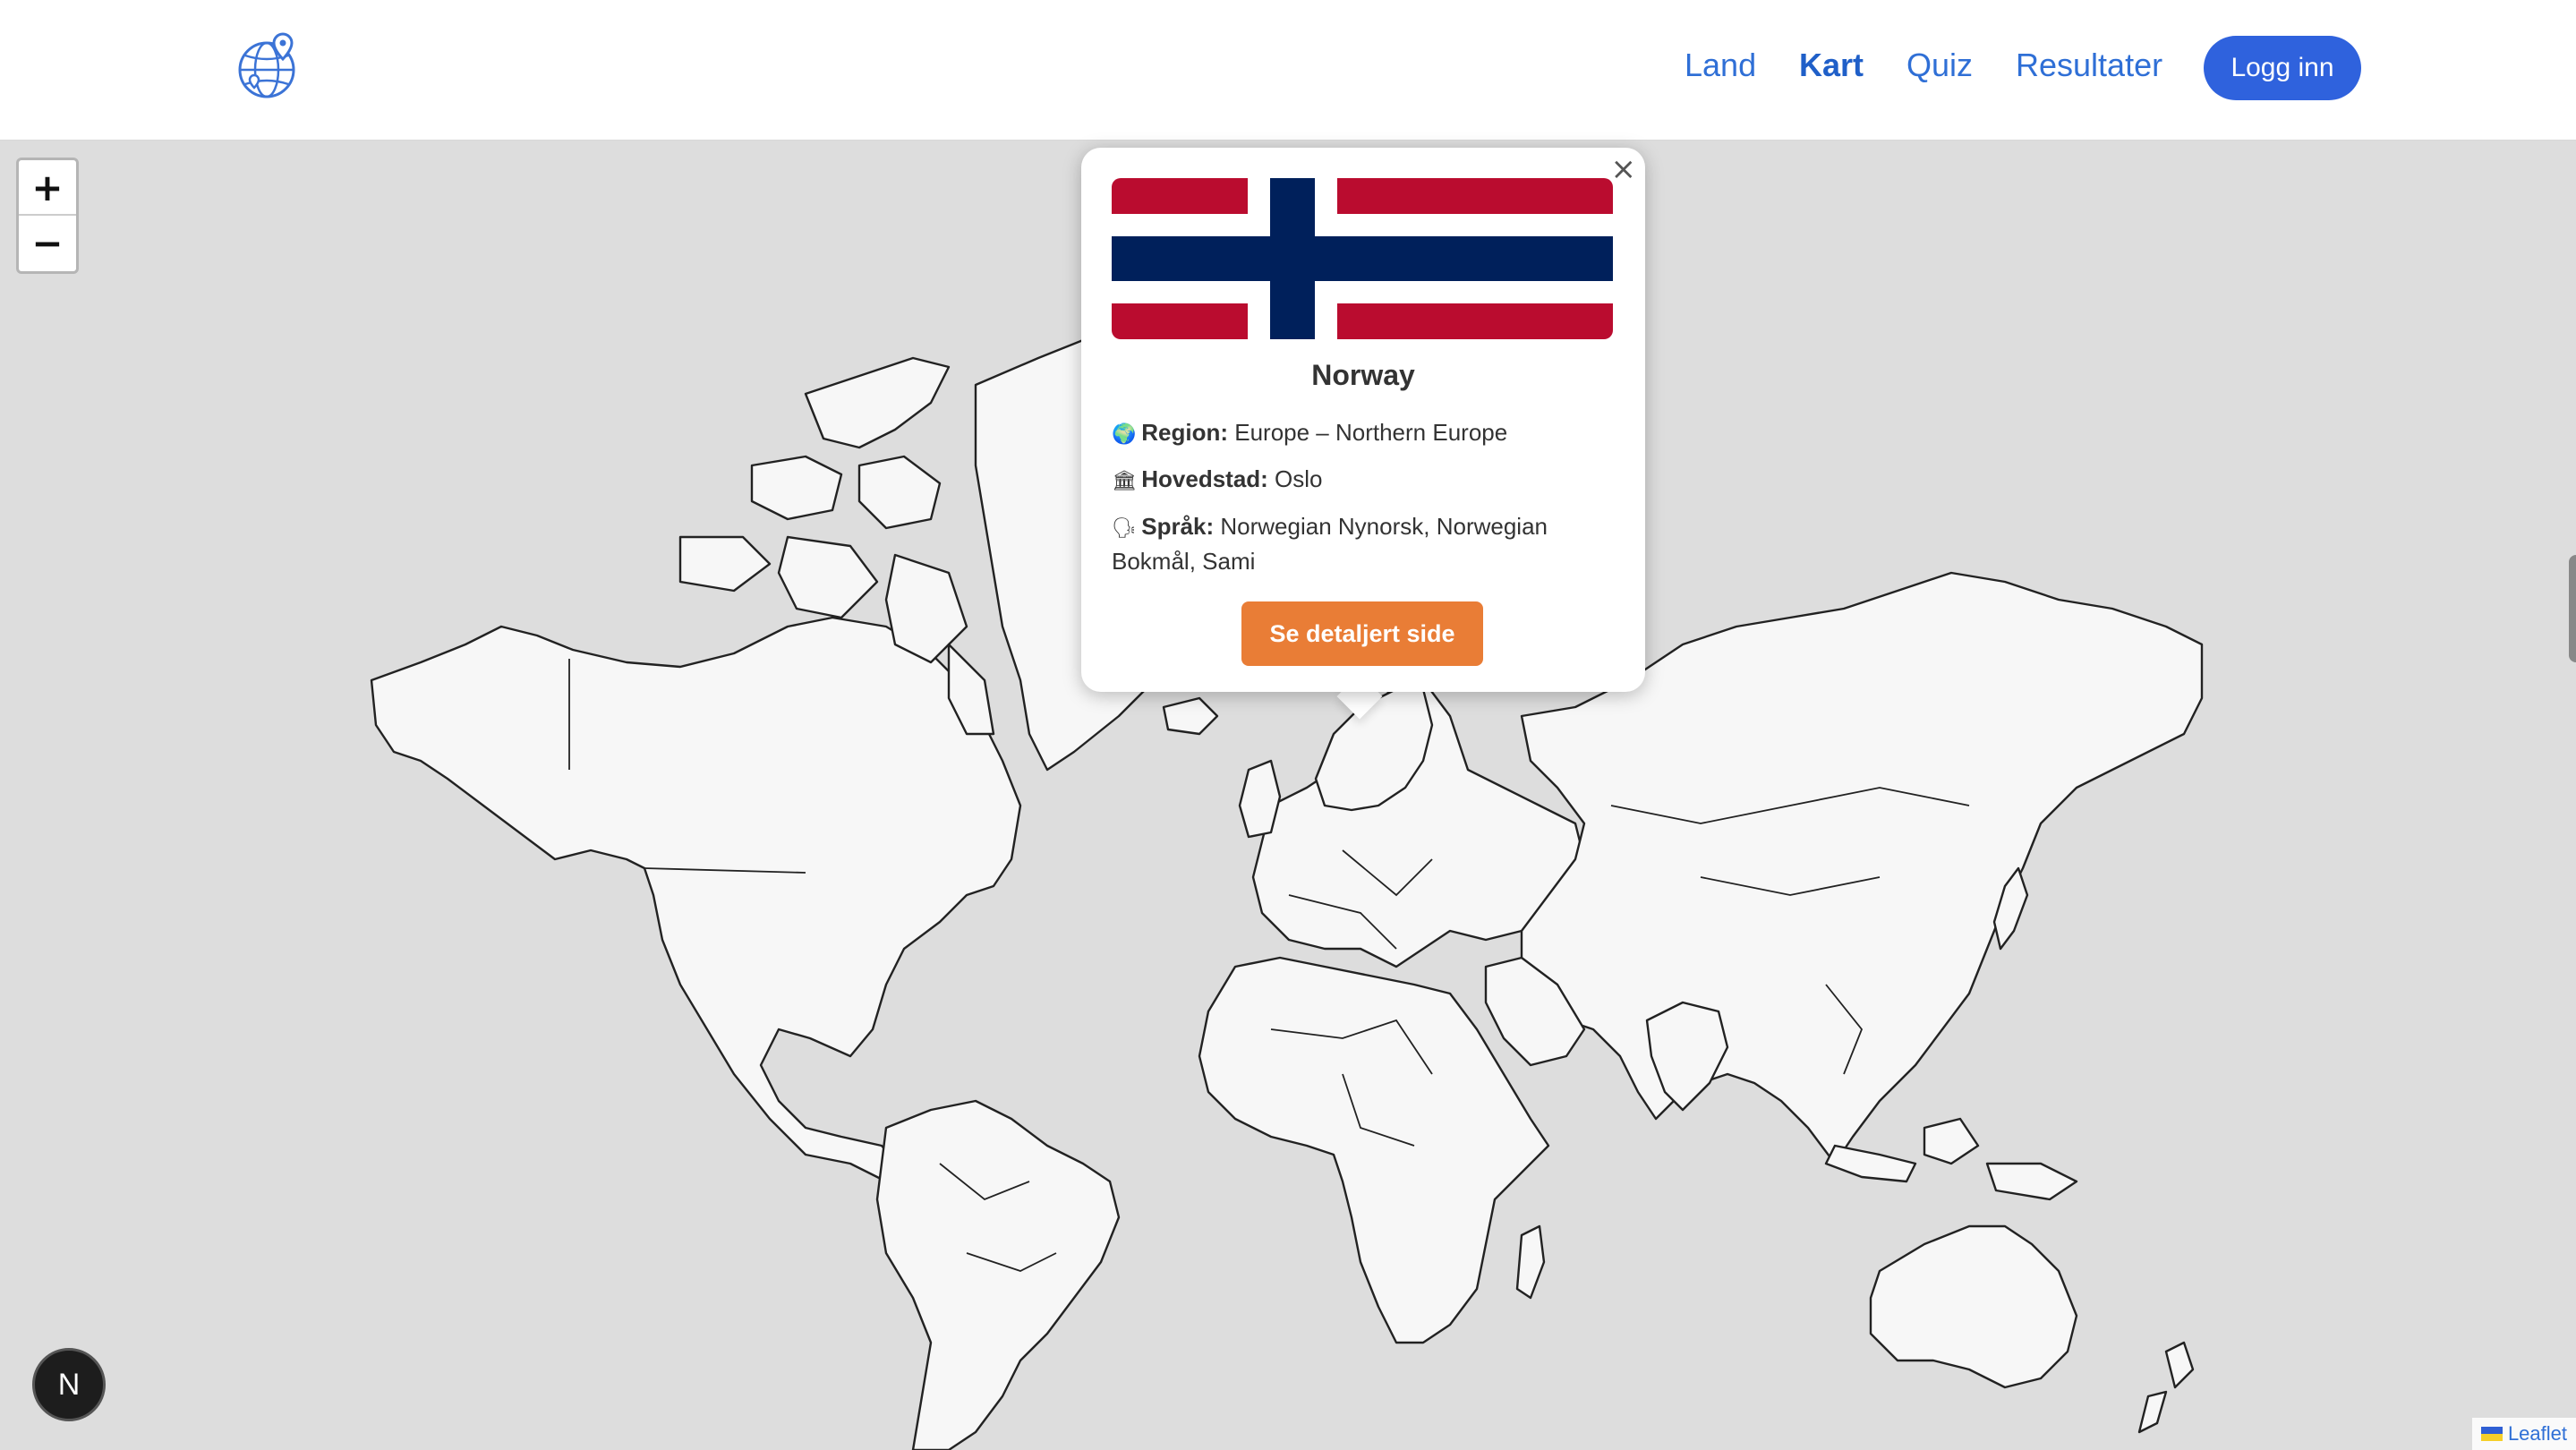 Image resolution: width=2576 pixels, height=1450 pixels. Describe the element at coordinates (1362, 633) in the screenshot. I see `detail-page-button: Se detaljert side` at that location.